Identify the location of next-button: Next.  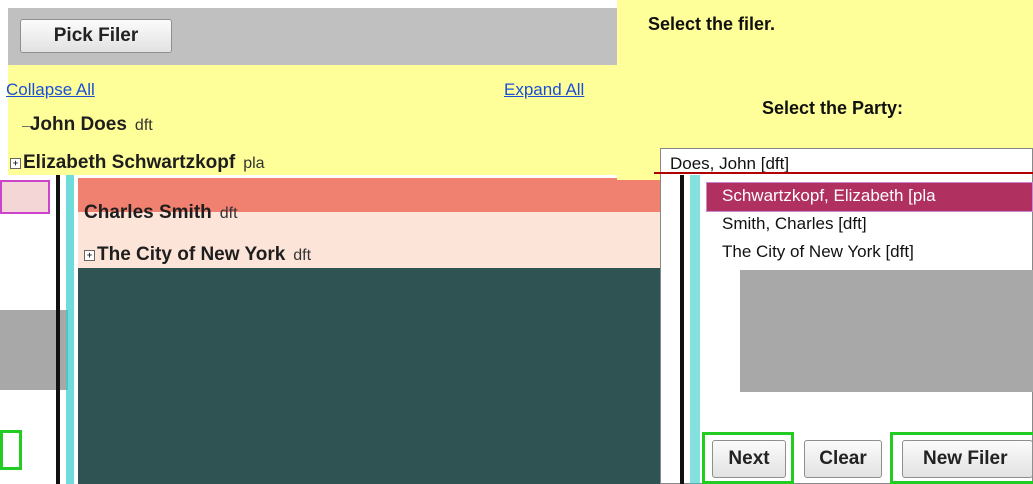
(749, 459).